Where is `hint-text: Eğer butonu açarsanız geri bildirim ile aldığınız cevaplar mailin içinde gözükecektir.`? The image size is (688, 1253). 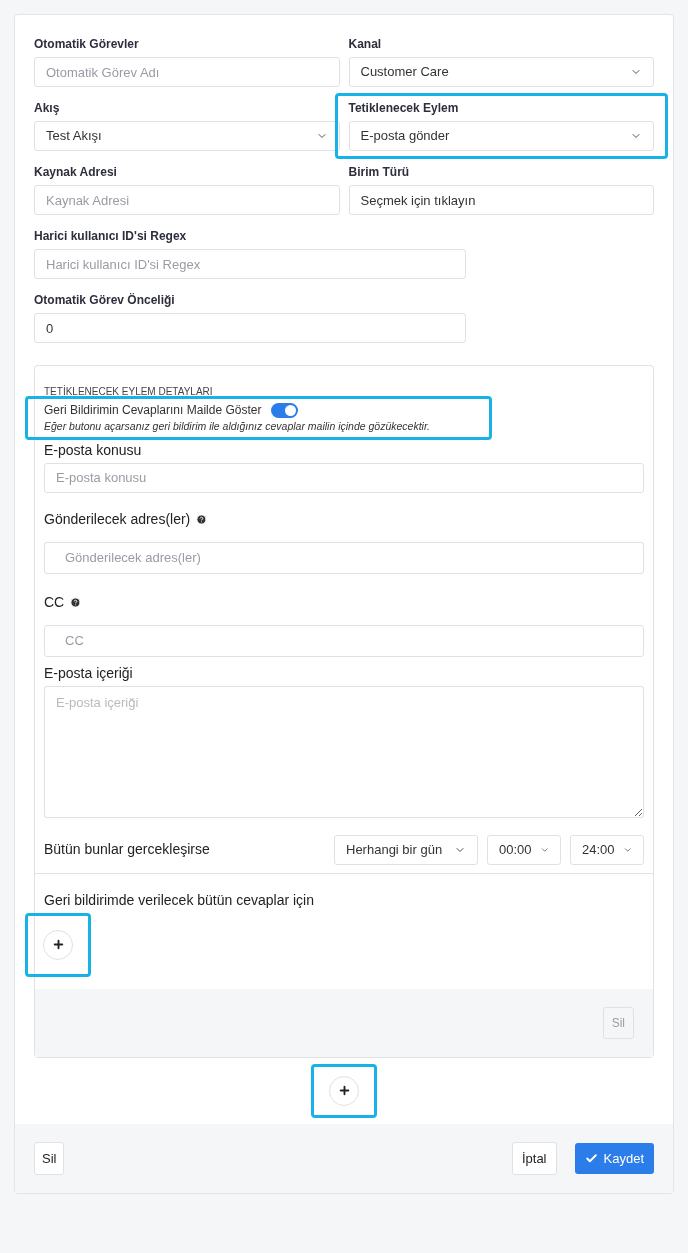
hint-text: Eğer butonu açarsanız geri bildirim ile aldığınız cevaplar mailin içinde gözükecektir. is located at coordinates (237, 426).